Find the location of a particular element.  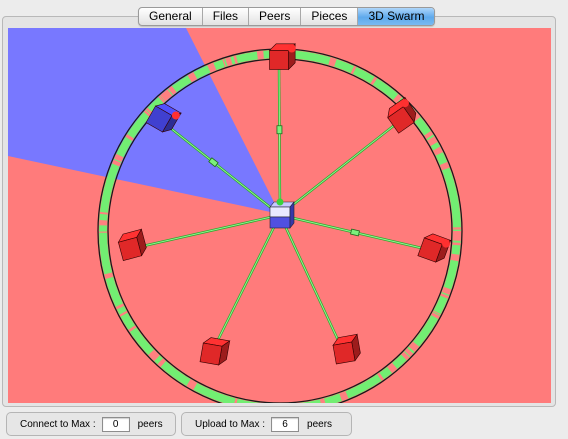

tab-bar: General Files Peers Pieces 3D Swarm is located at coordinates (287, 16).